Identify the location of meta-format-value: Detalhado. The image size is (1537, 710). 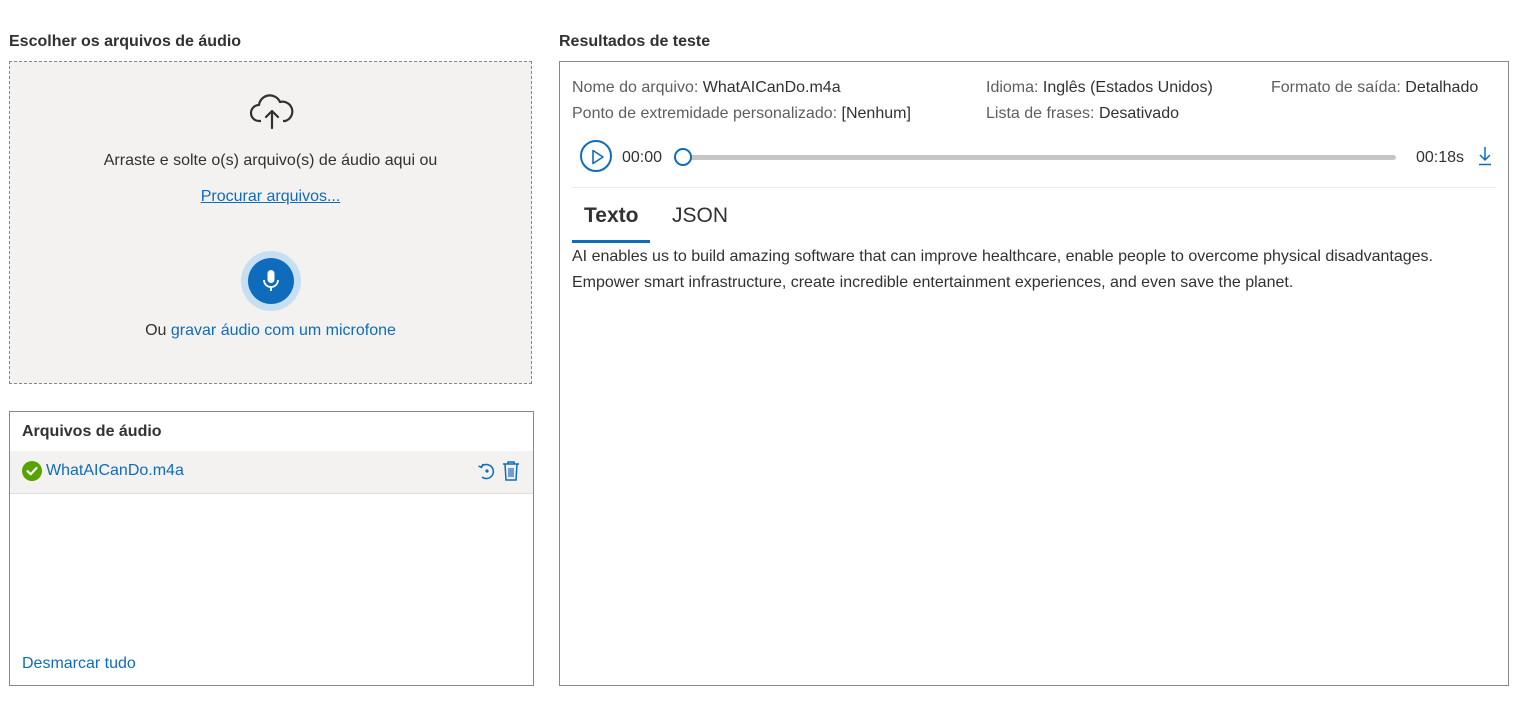
(1442, 87).